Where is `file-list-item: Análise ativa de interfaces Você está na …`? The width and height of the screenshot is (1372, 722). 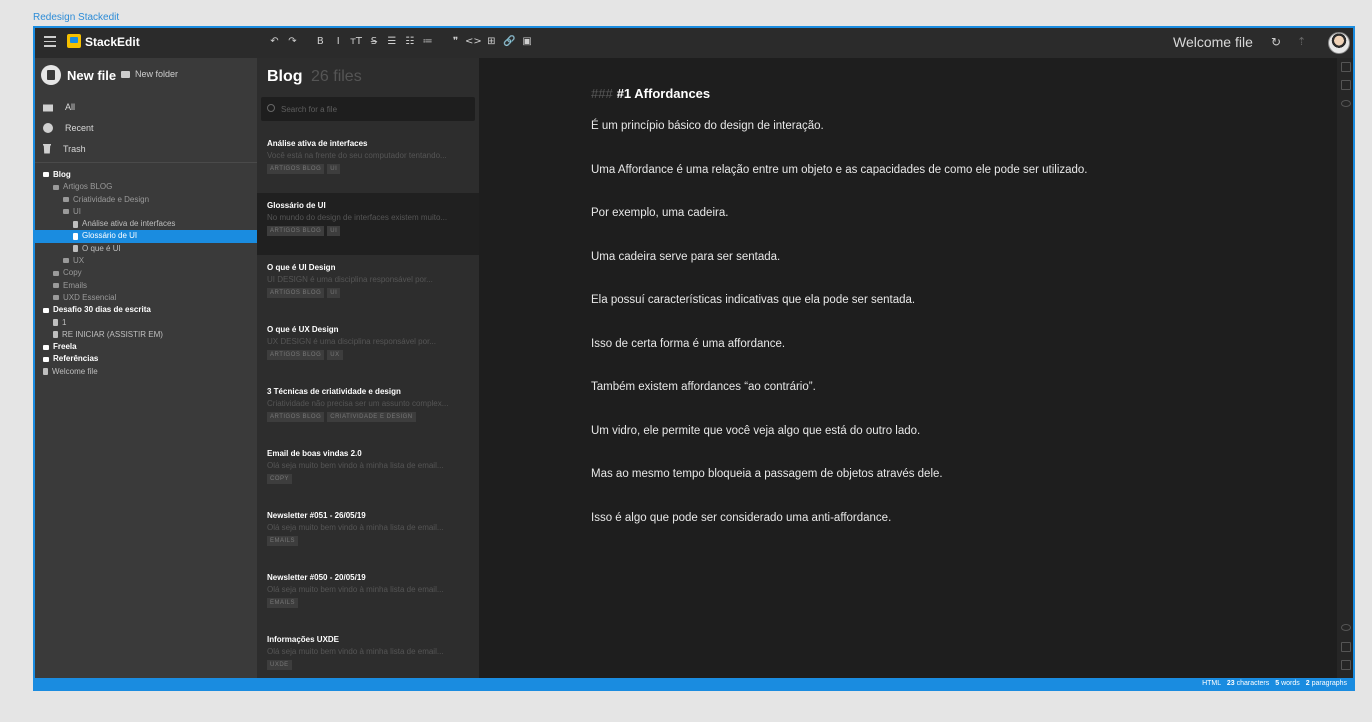
file-list-item: Análise ativa de interfaces Você está na … is located at coordinates (368, 162).